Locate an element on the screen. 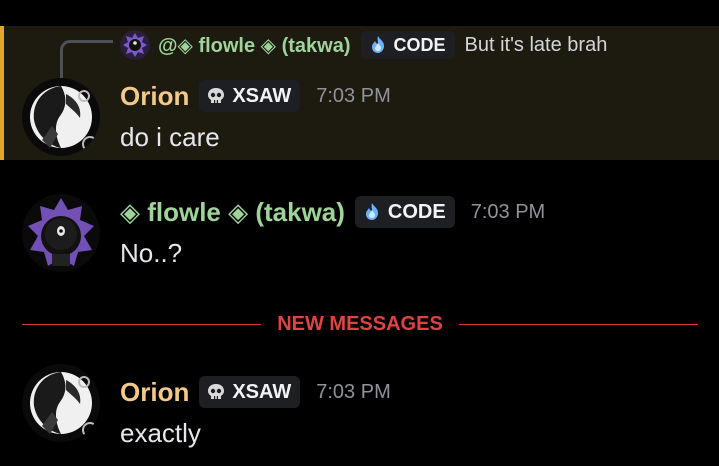 This screenshot has width=719, height=466. author-name: ◈ flowle ◈ (takwa) is located at coordinates (232, 212).